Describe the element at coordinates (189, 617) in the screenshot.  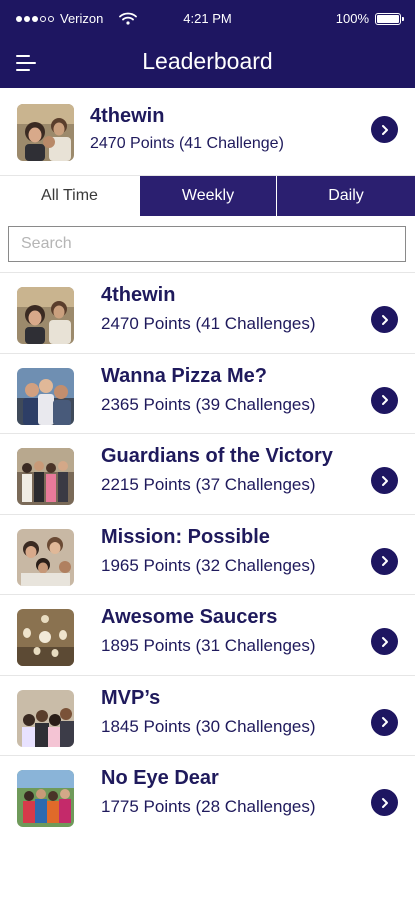
I see `team-name: Awesome Saucers` at that location.